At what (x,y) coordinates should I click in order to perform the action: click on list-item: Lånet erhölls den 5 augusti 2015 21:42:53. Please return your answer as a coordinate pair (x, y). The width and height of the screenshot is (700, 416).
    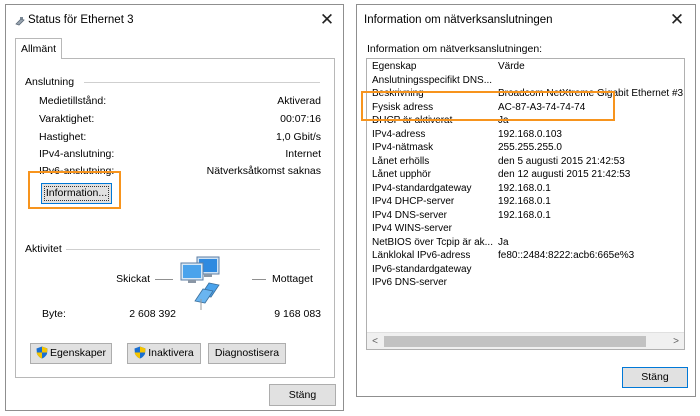
    Looking at the image, I should click on (525, 162).